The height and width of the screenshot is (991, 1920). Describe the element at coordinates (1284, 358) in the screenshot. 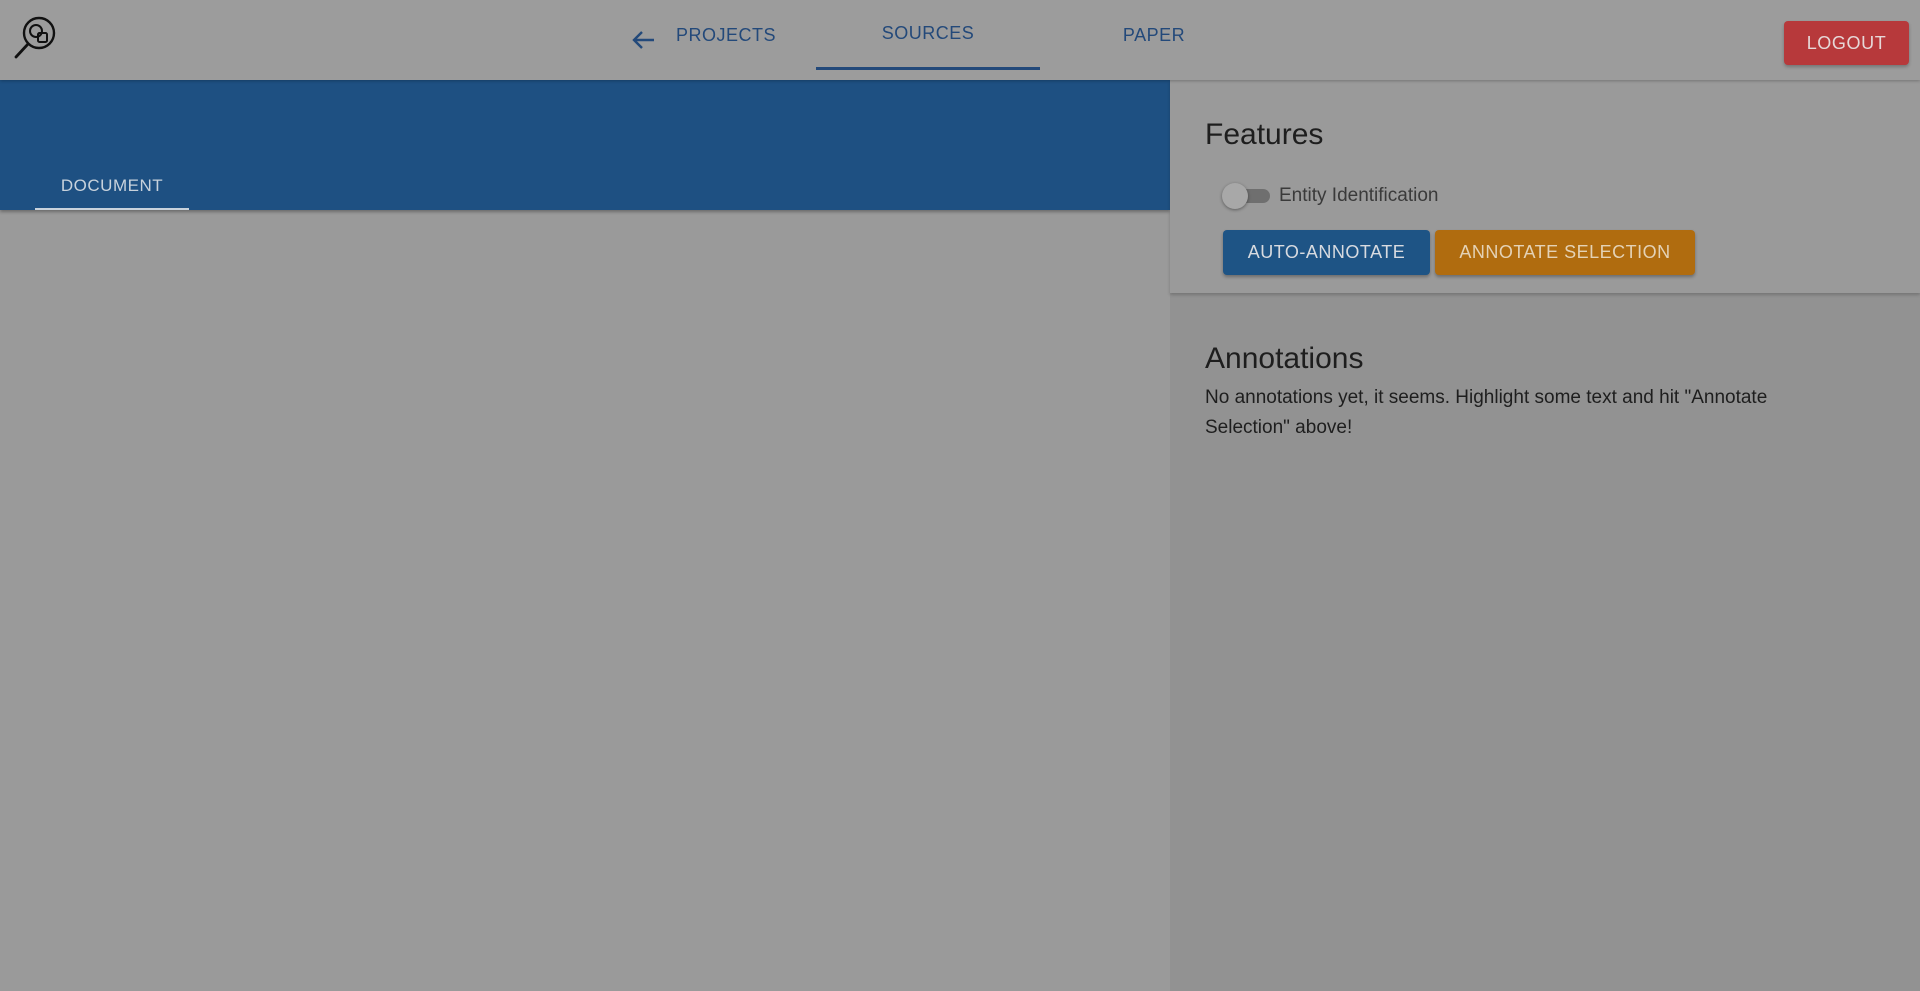

I see `annotations-title: Annotations` at that location.